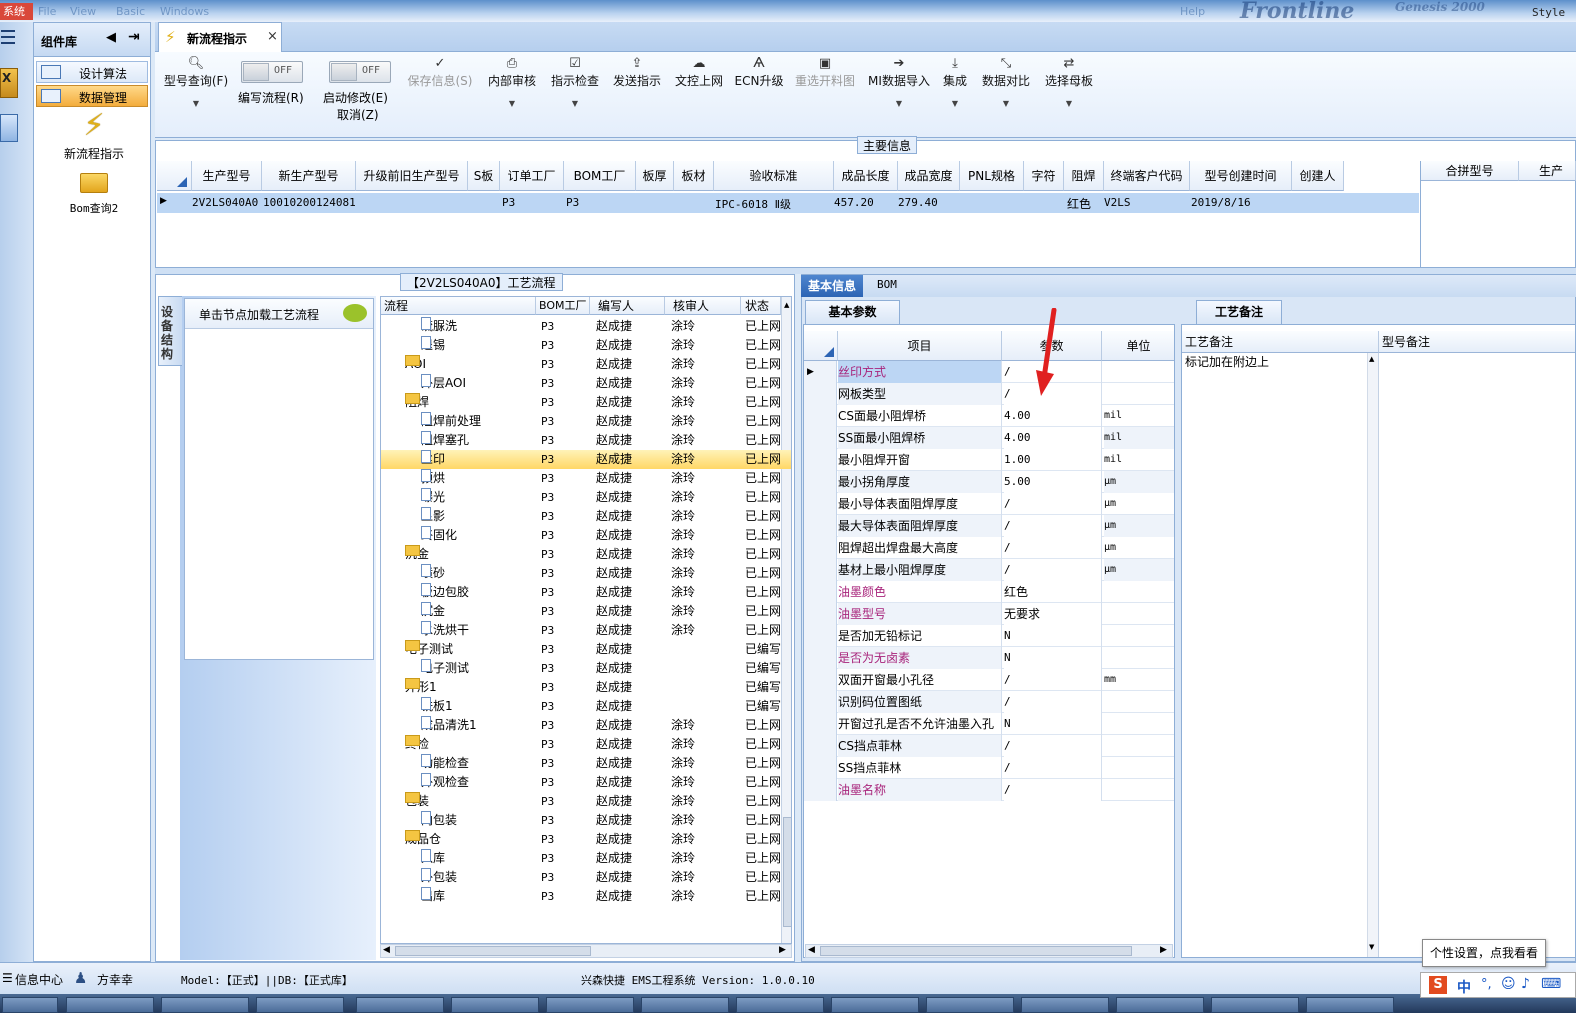  Describe the element at coordinates (820, 372) in the screenshot. I see `row-header: ▶` at that location.